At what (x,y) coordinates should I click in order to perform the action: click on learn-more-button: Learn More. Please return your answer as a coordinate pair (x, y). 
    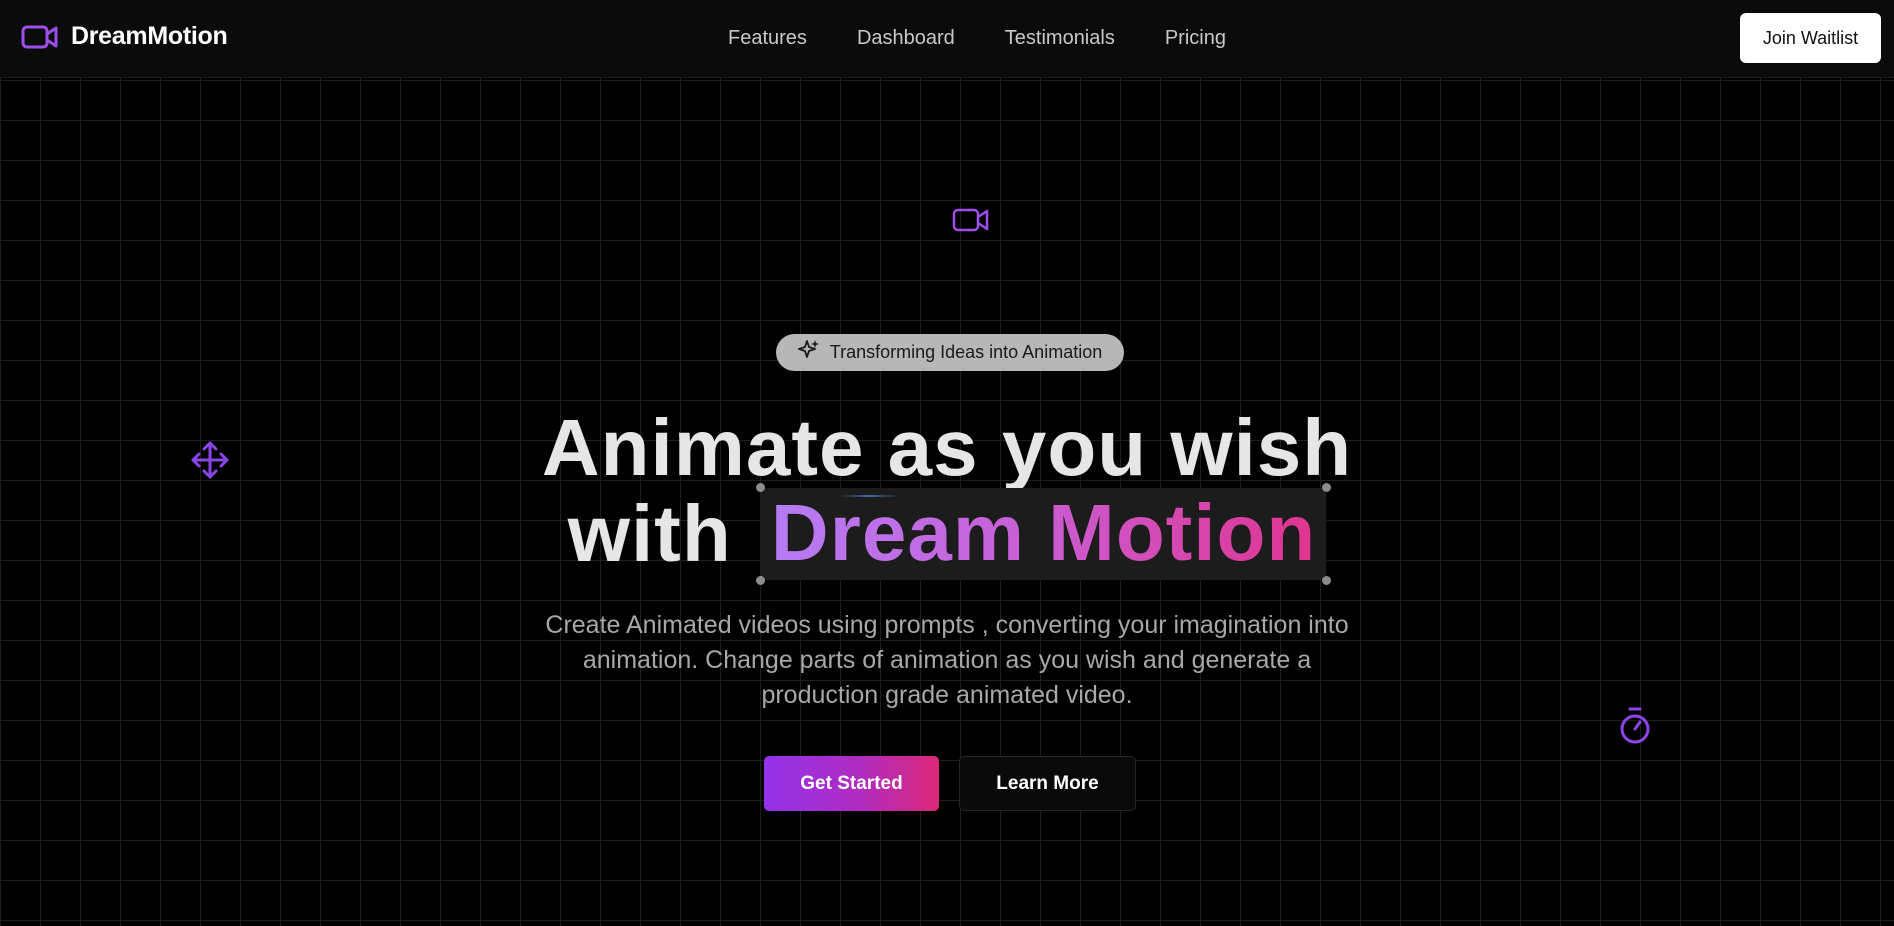
    Looking at the image, I should click on (1047, 783).